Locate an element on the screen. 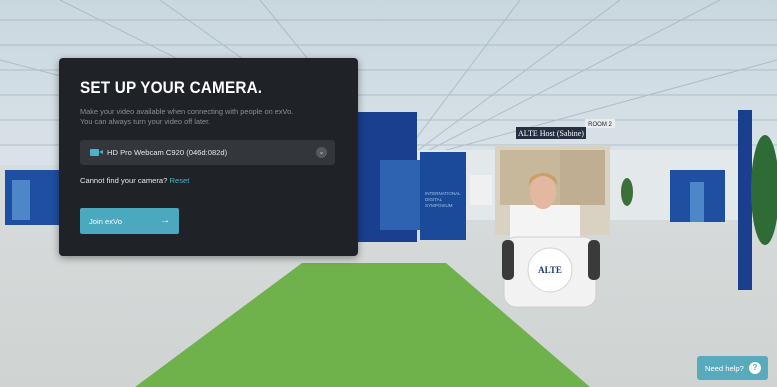  svg-text: ALTE Host (Sabine) is located at coordinates (551, 133).